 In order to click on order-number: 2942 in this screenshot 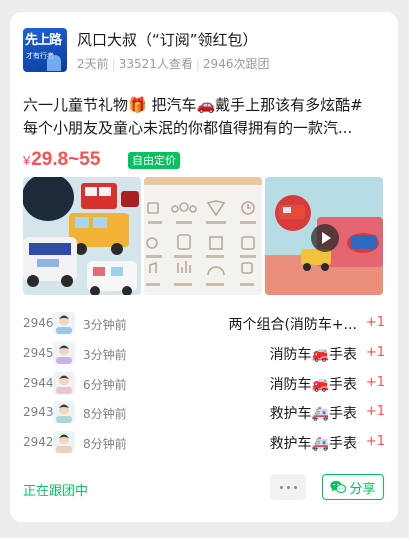, I will do `click(38, 442)`.